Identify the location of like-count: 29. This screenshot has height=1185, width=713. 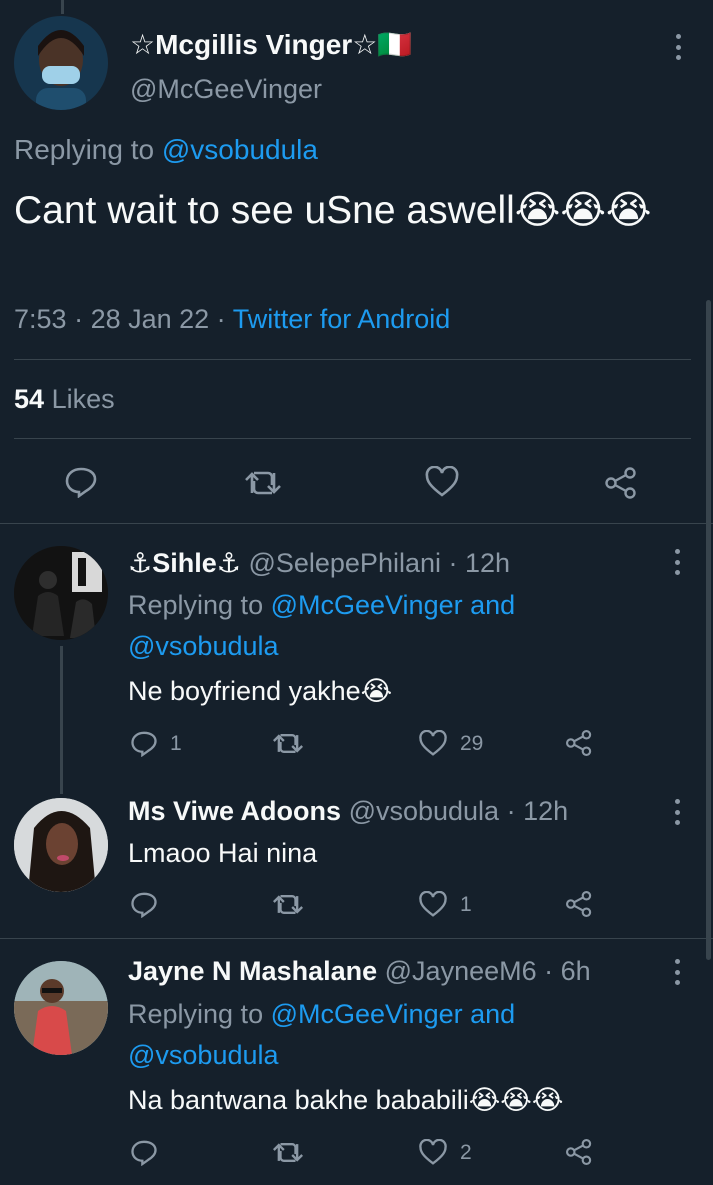
(472, 743).